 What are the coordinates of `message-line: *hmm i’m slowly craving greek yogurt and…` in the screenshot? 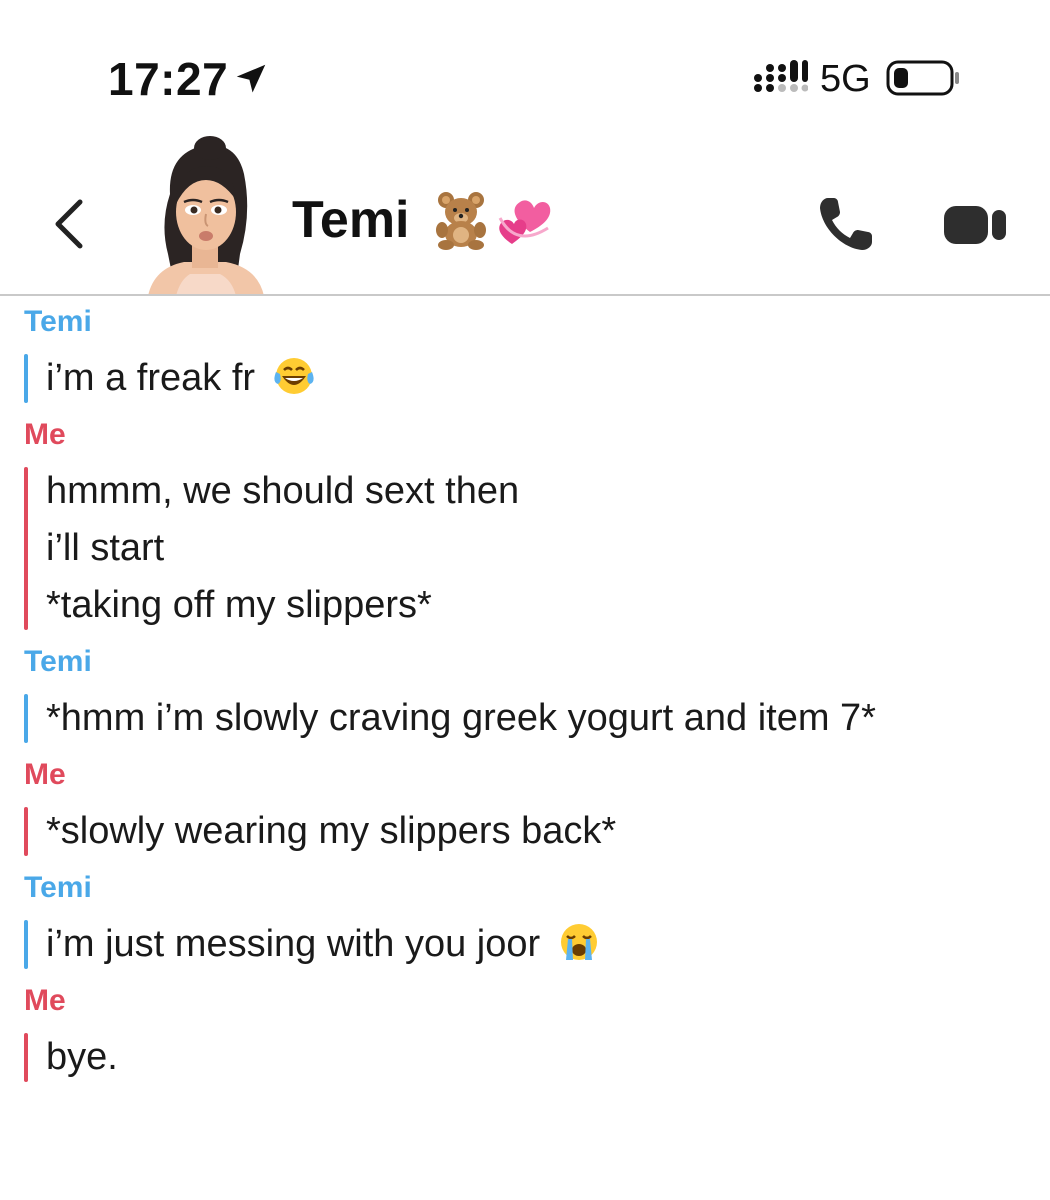 It's located at (461, 718).